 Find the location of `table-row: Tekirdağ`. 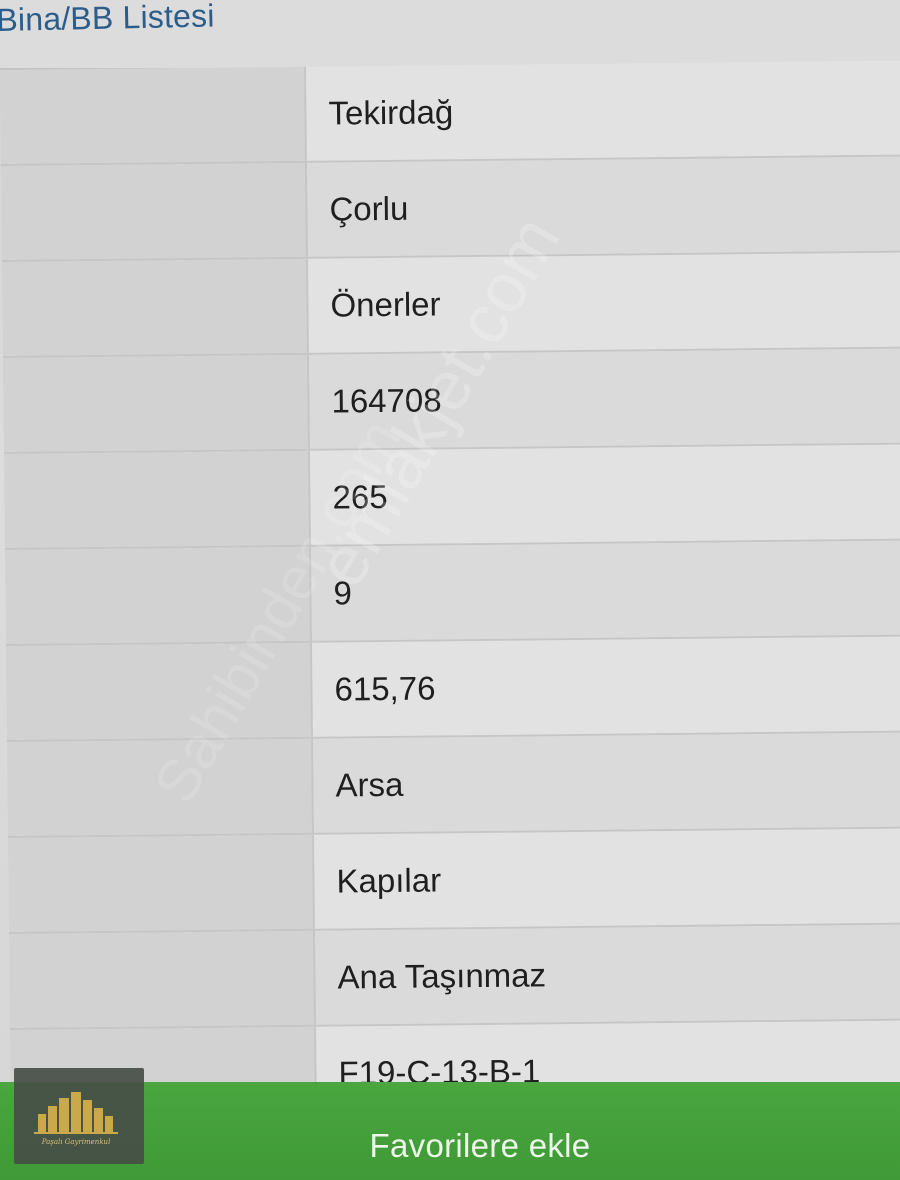

table-row: Tekirdağ is located at coordinates (450, 112).